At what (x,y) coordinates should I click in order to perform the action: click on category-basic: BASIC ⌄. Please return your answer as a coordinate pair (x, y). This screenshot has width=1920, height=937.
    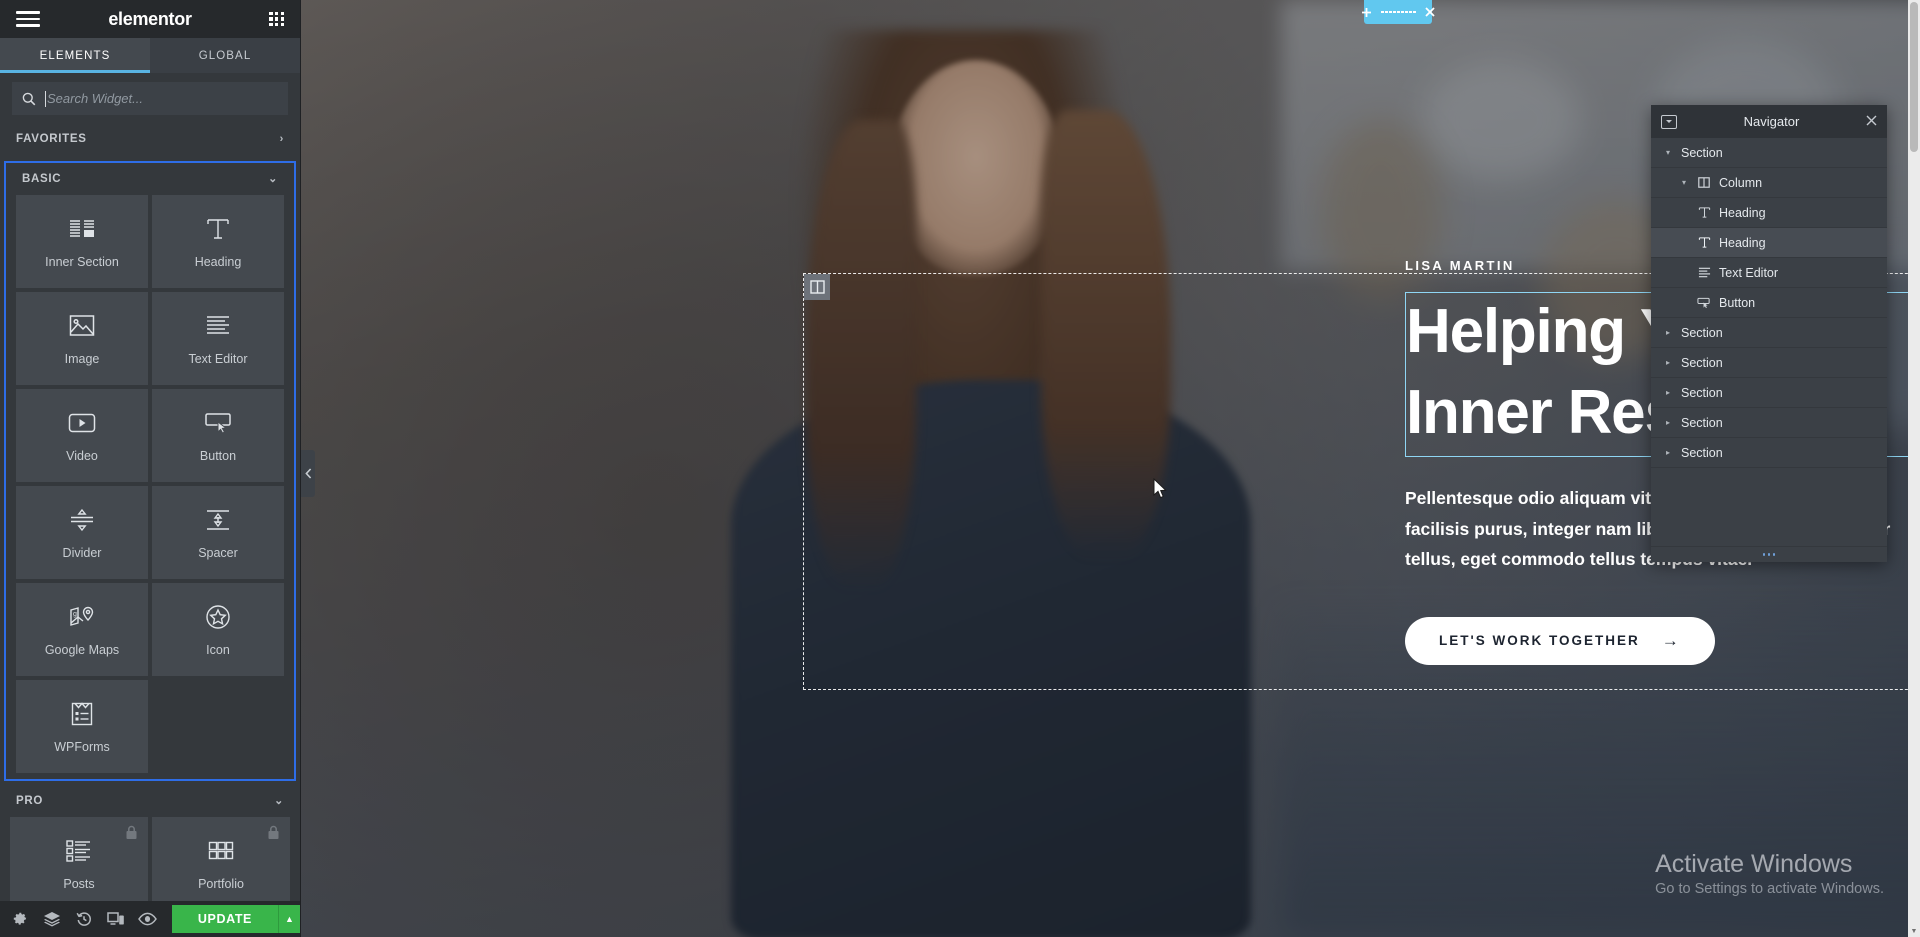
    Looking at the image, I should click on (150, 179).